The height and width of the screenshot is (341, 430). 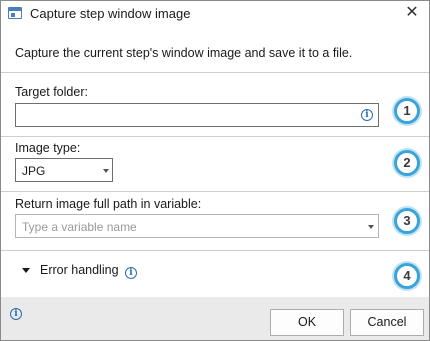 I want to click on title-bar: Capture step window image ✕, so click(x=215, y=14).